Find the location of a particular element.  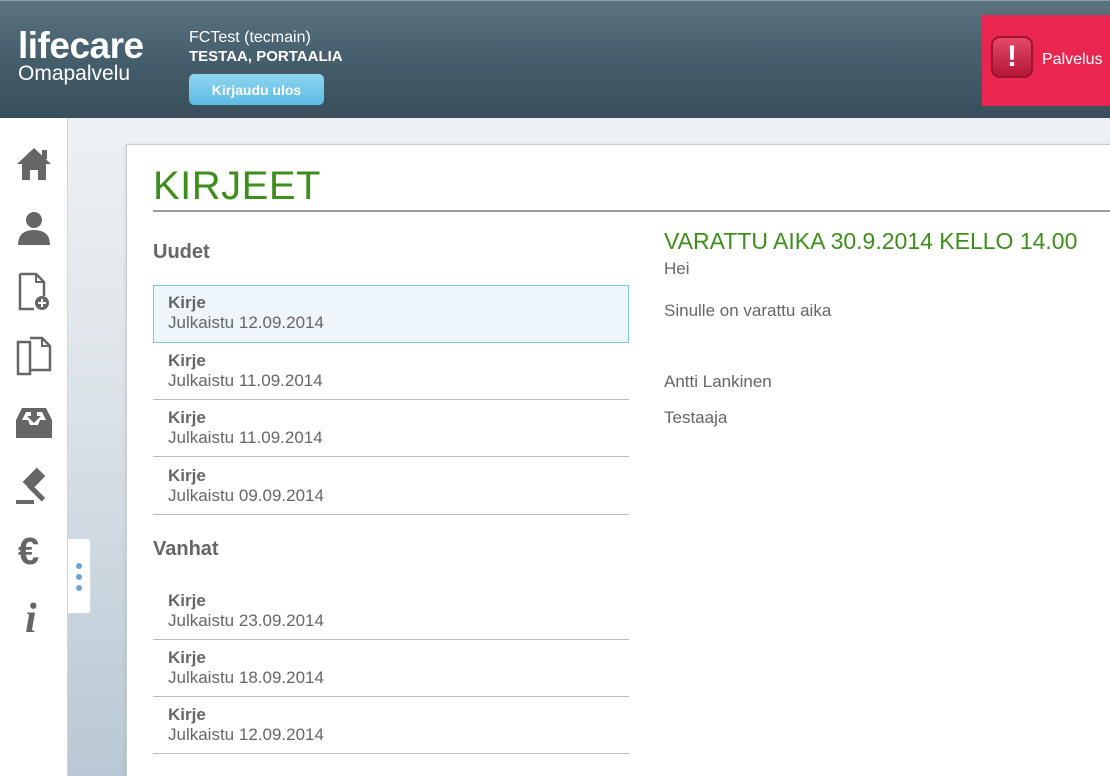

user-organization: TESTAA, PORTAALIA is located at coordinates (266, 56).